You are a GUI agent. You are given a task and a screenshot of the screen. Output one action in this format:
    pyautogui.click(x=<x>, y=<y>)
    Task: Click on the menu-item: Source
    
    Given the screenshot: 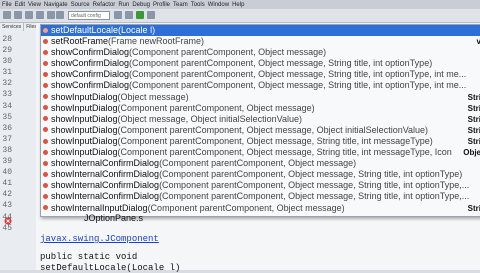 What is the action you would take?
    pyautogui.click(x=80, y=5)
    